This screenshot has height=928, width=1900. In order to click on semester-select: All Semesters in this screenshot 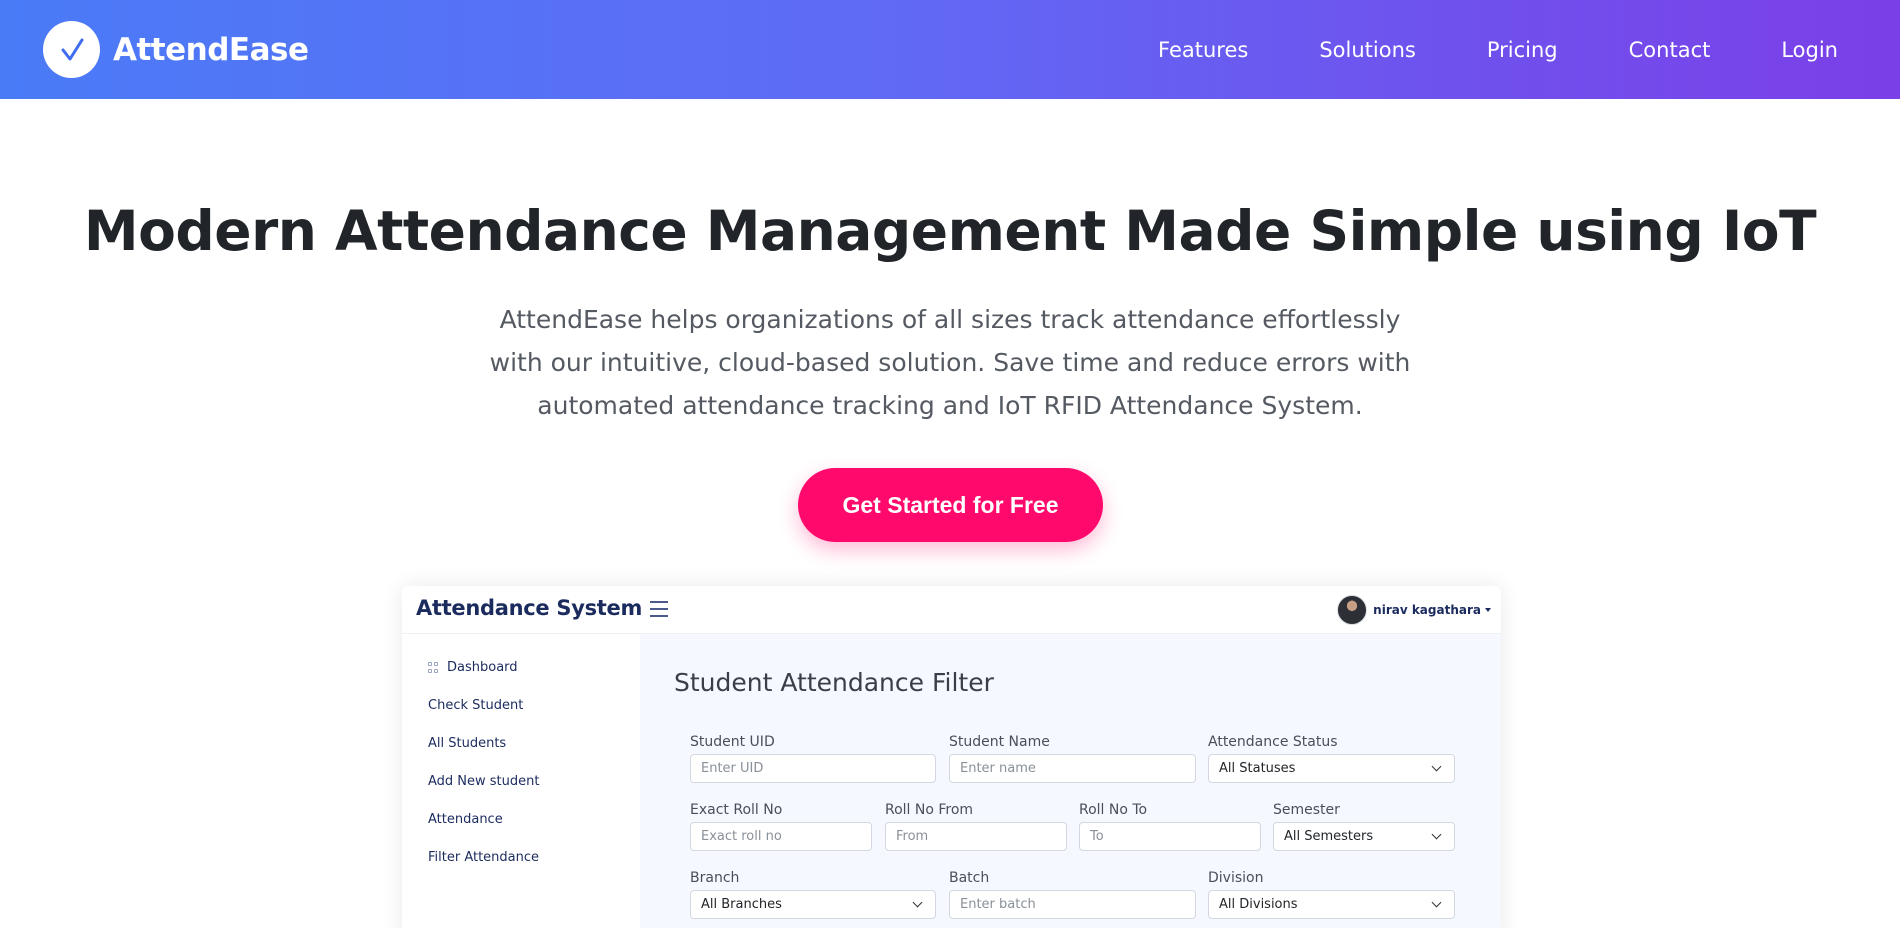, I will do `click(1364, 836)`.